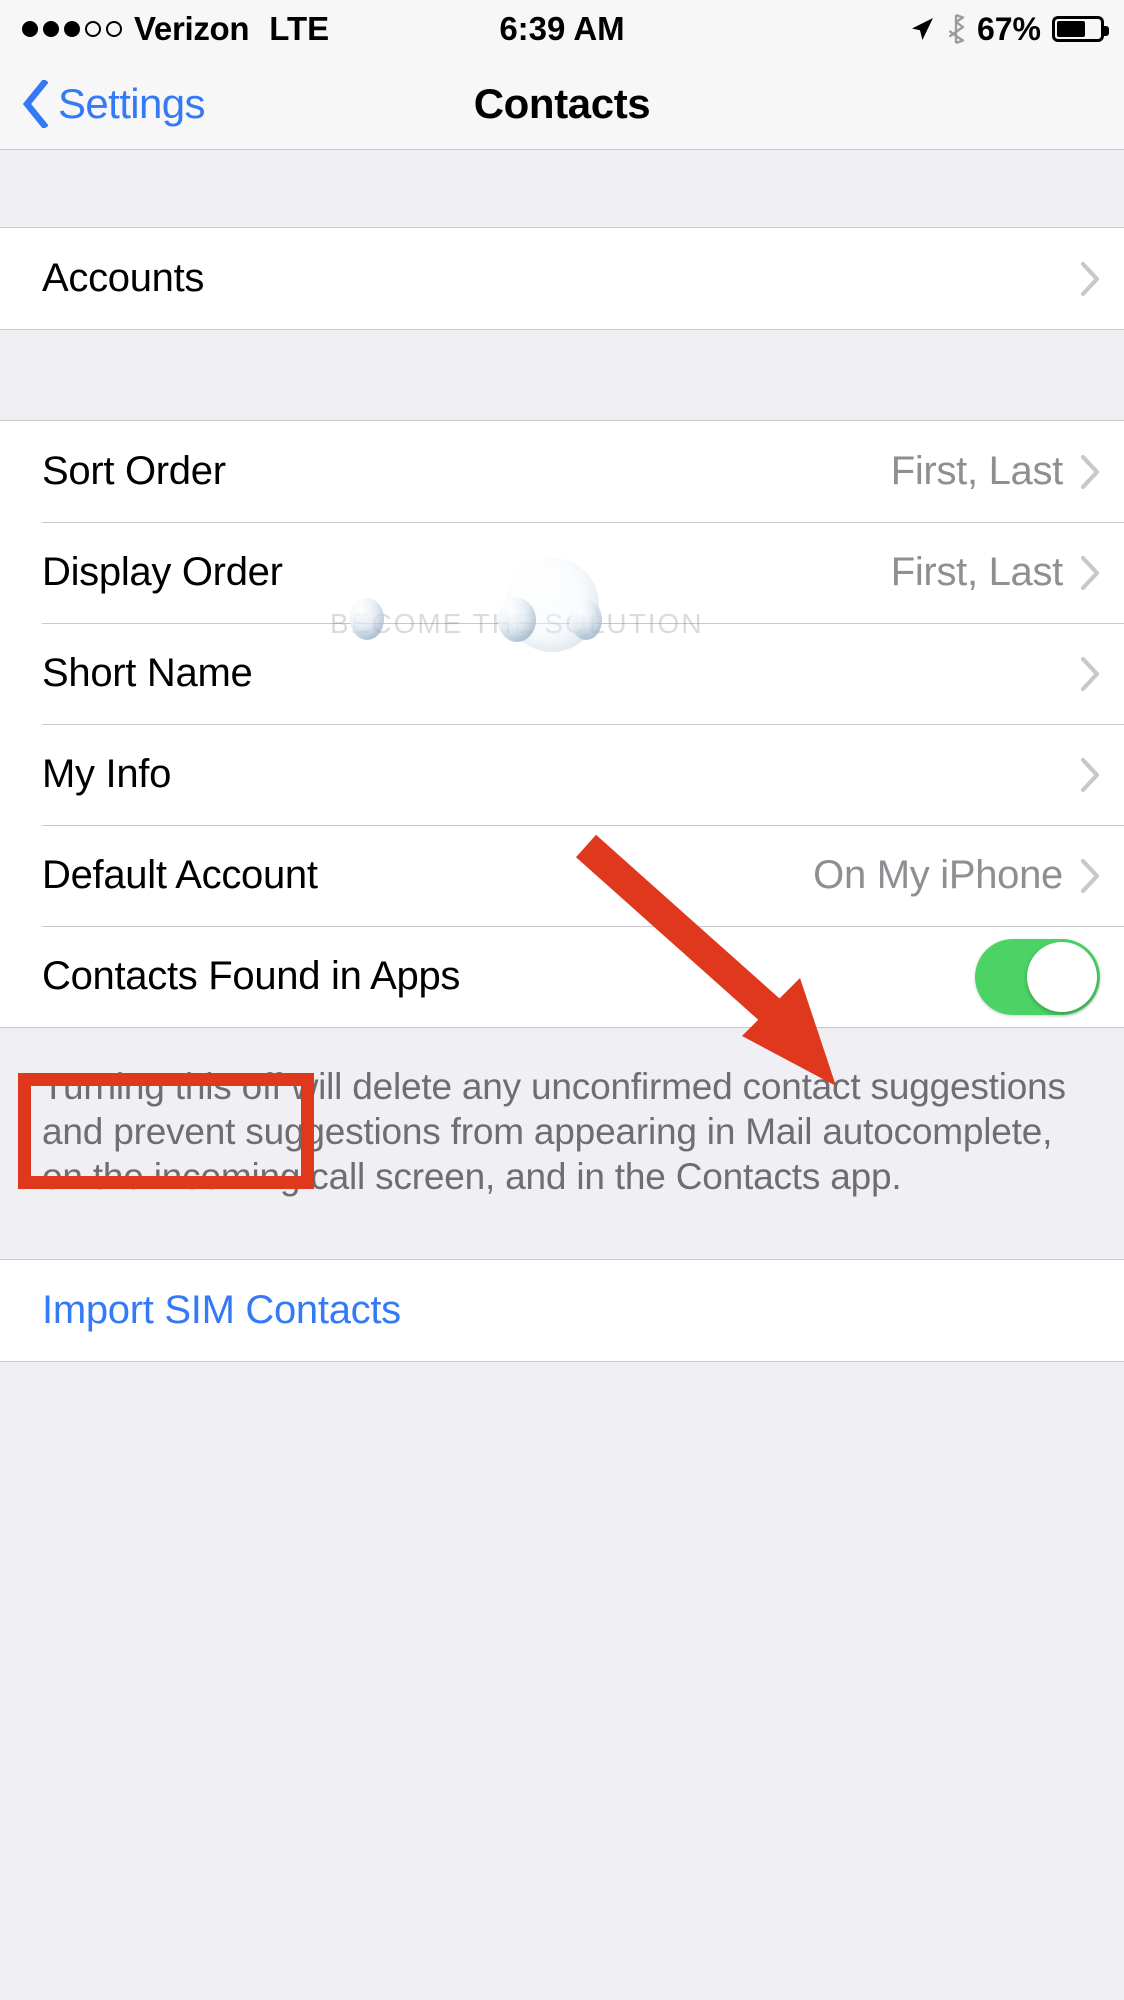  What do you see at coordinates (107, 774) in the screenshot?
I see `row-label: My Info` at bounding box center [107, 774].